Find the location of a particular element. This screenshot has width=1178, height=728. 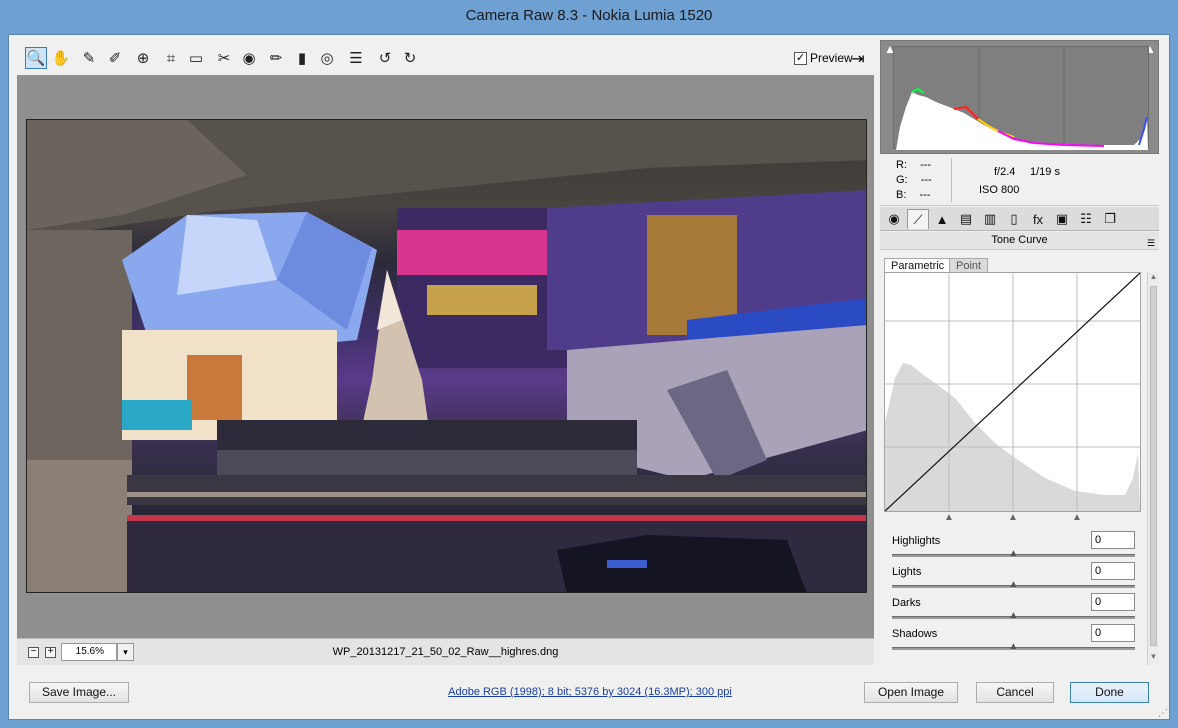

hand-tool-icon: ✋ is located at coordinates (61, 58).